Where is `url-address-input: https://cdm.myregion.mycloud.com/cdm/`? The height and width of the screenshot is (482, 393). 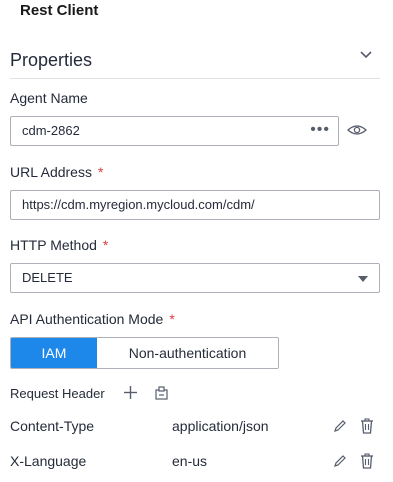 url-address-input: https://cdm.myregion.mycloud.com/cdm/ is located at coordinates (195, 205).